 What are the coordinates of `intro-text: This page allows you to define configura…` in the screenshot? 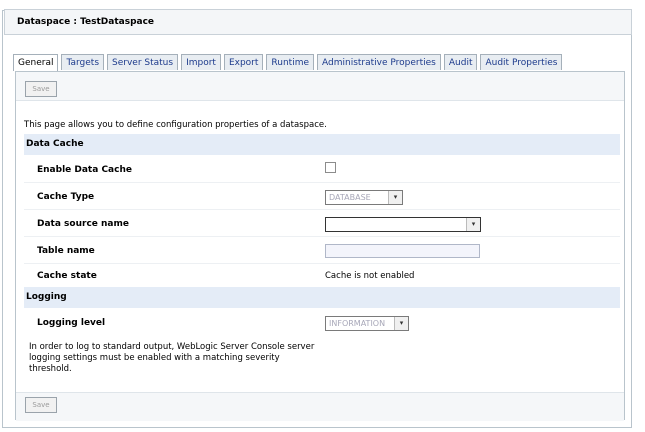 It's located at (175, 125).